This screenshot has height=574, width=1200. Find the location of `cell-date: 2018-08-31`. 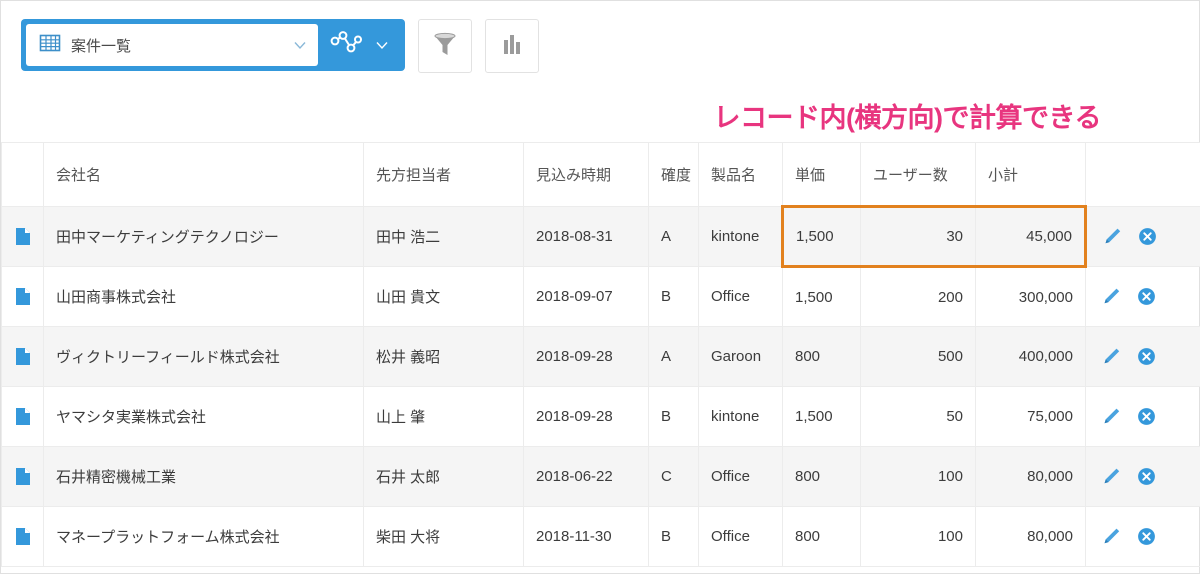

cell-date: 2018-08-31 is located at coordinates (586, 236).